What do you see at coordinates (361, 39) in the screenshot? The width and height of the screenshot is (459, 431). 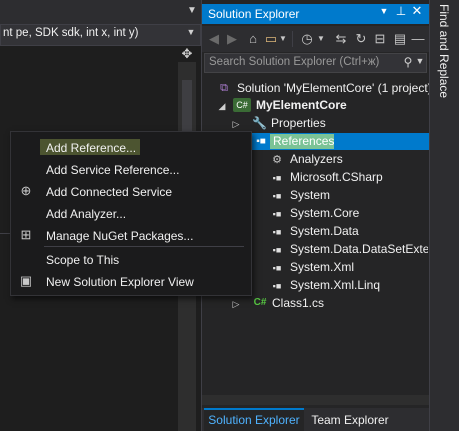 I see `refresh-icon: ↻` at bounding box center [361, 39].